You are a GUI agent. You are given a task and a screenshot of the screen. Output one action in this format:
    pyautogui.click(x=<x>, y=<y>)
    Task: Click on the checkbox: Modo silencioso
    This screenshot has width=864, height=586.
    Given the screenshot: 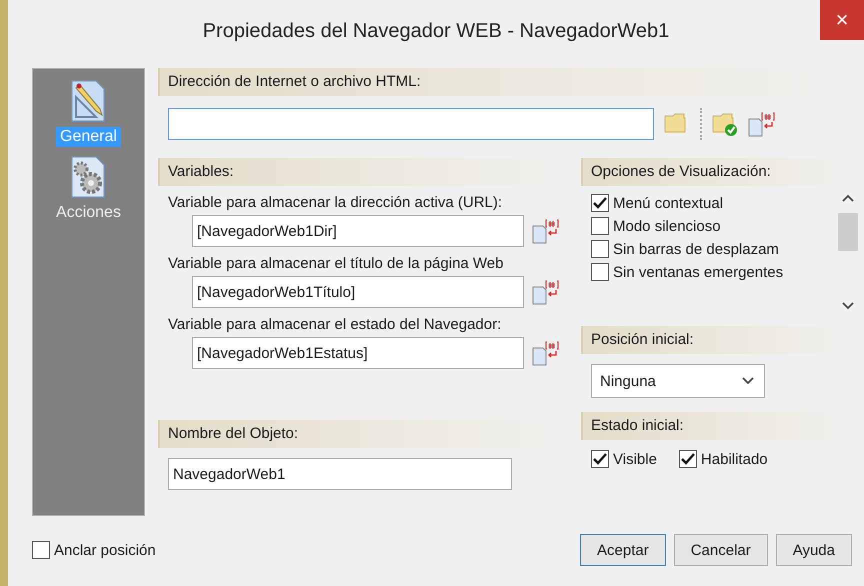 What is the action you would take?
    pyautogui.click(x=713, y=226)
    